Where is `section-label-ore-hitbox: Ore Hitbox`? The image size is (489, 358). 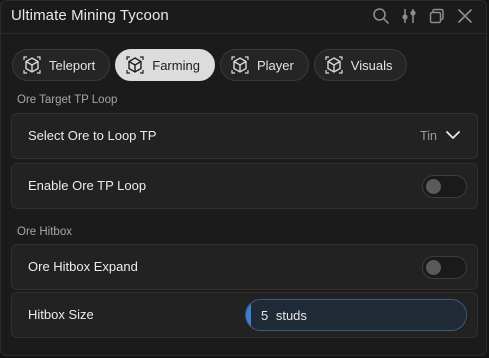
section-label-ore-hitbox: Ore Hitbox is located at coordinates (44, 232).